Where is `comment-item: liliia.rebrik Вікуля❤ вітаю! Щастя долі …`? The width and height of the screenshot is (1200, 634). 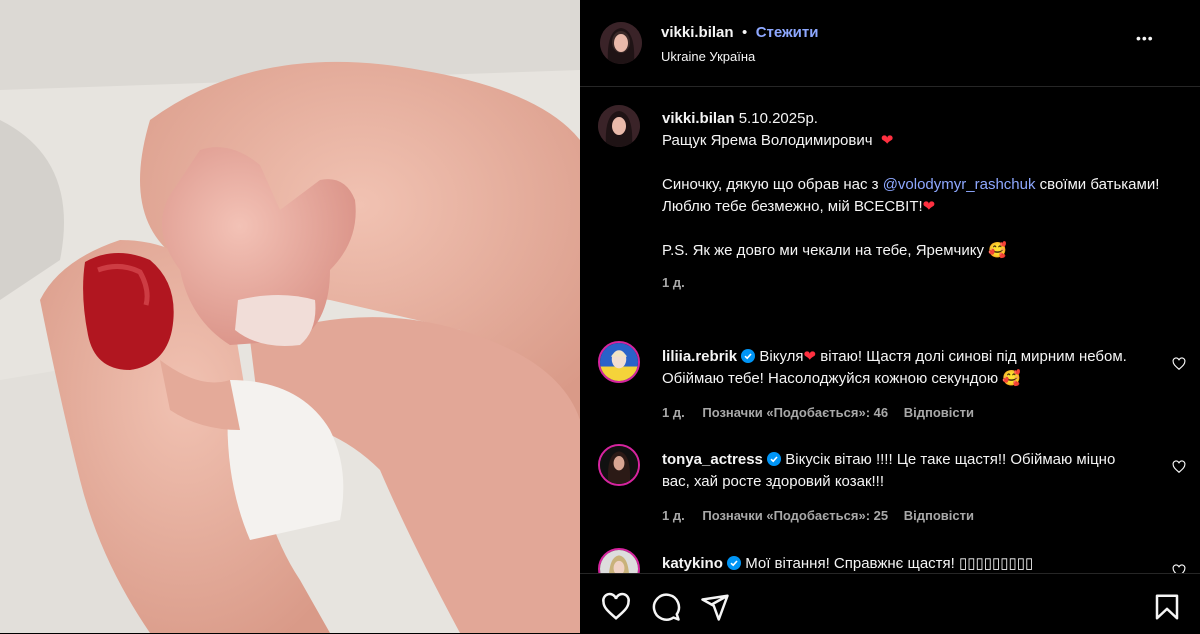
comment-item: liliia.rebrik Вікуля❤ вітаю! Щастя долі … is located at coordinates (902, 385).